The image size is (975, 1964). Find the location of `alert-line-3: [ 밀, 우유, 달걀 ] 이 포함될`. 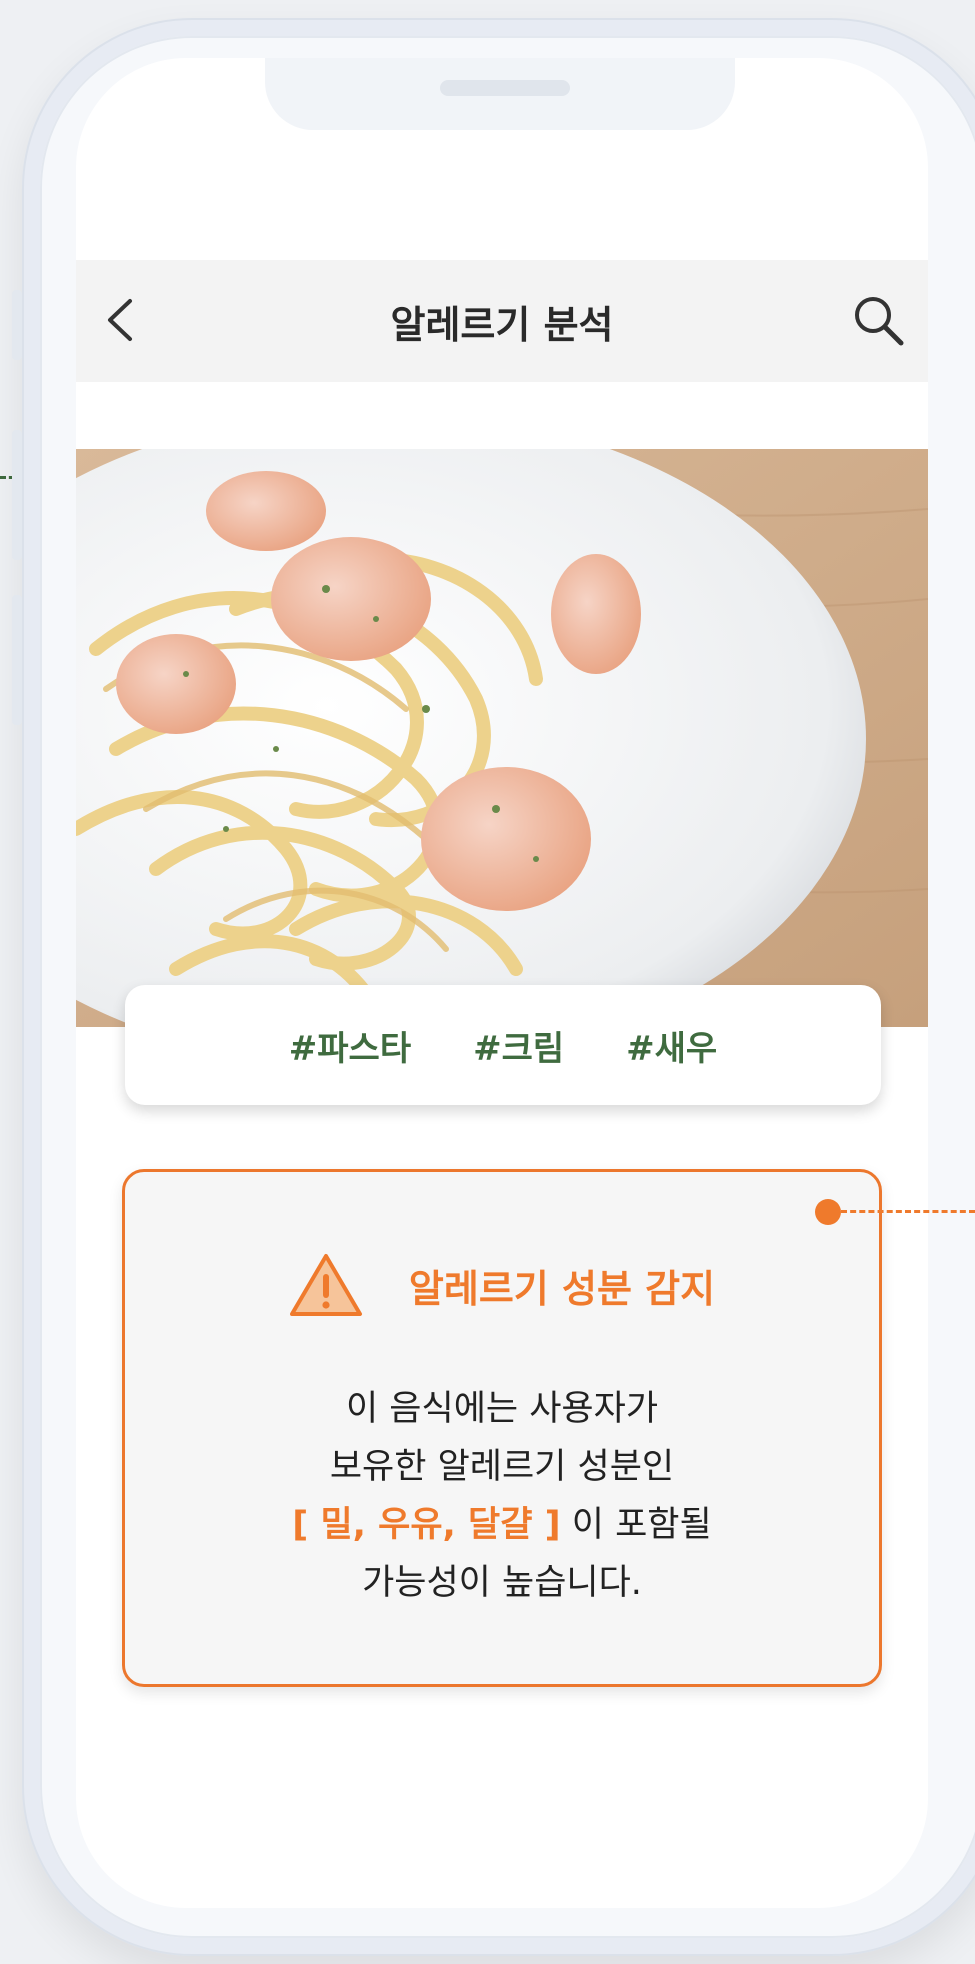

alert-line-3: [ 밀, 우유, 달걀 ] 이 포함될 is located at coordinates (502, 1525).